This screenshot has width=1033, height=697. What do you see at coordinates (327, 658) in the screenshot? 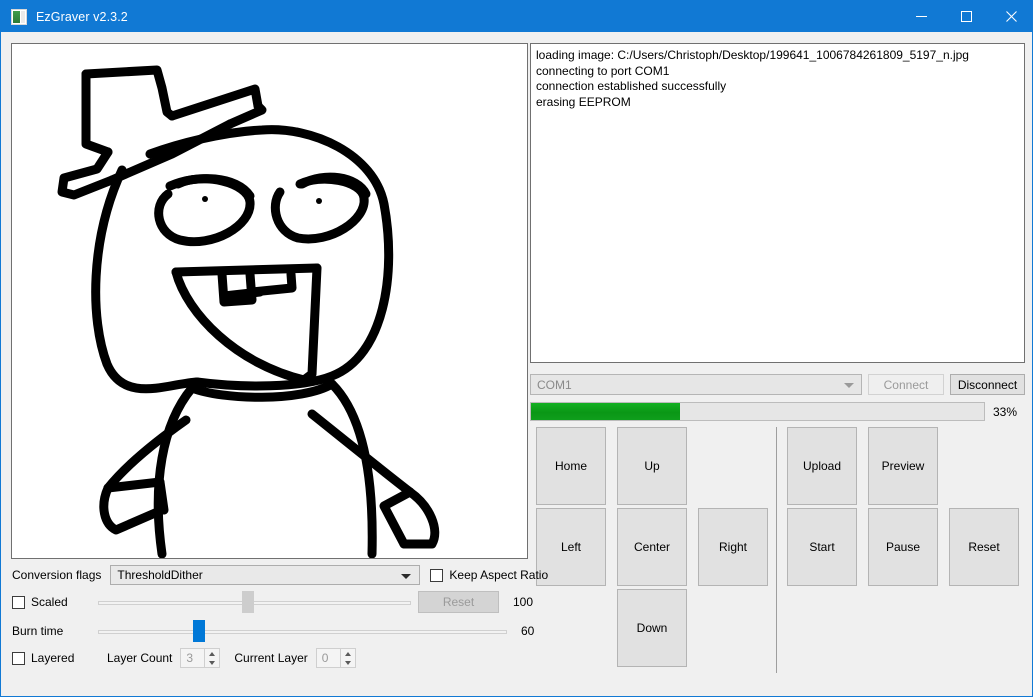
I see `current-layer-value: 0` at bounding box center [327, 658].